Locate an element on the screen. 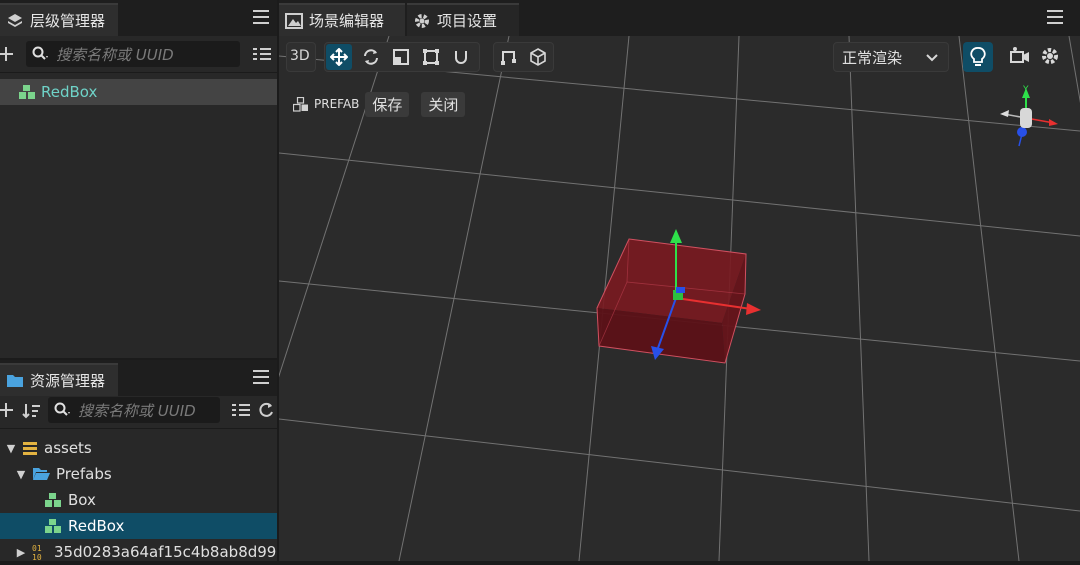 This screenshot has width=1080, height=565. asset-label: Box is located at coordinates (82, 500).